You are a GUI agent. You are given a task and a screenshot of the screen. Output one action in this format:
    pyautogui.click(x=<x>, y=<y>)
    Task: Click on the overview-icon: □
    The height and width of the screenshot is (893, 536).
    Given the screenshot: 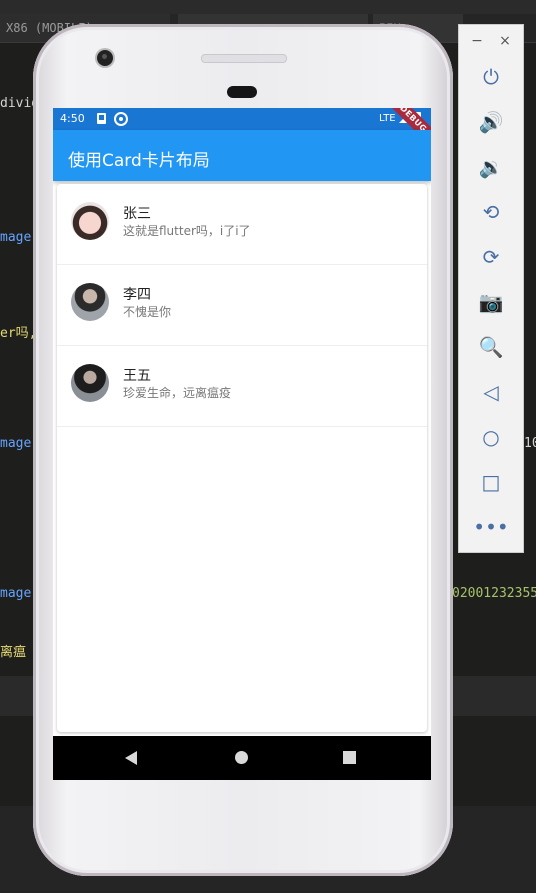 What is the action you would take?
    pyautogui.click(x=491, y=482)
    